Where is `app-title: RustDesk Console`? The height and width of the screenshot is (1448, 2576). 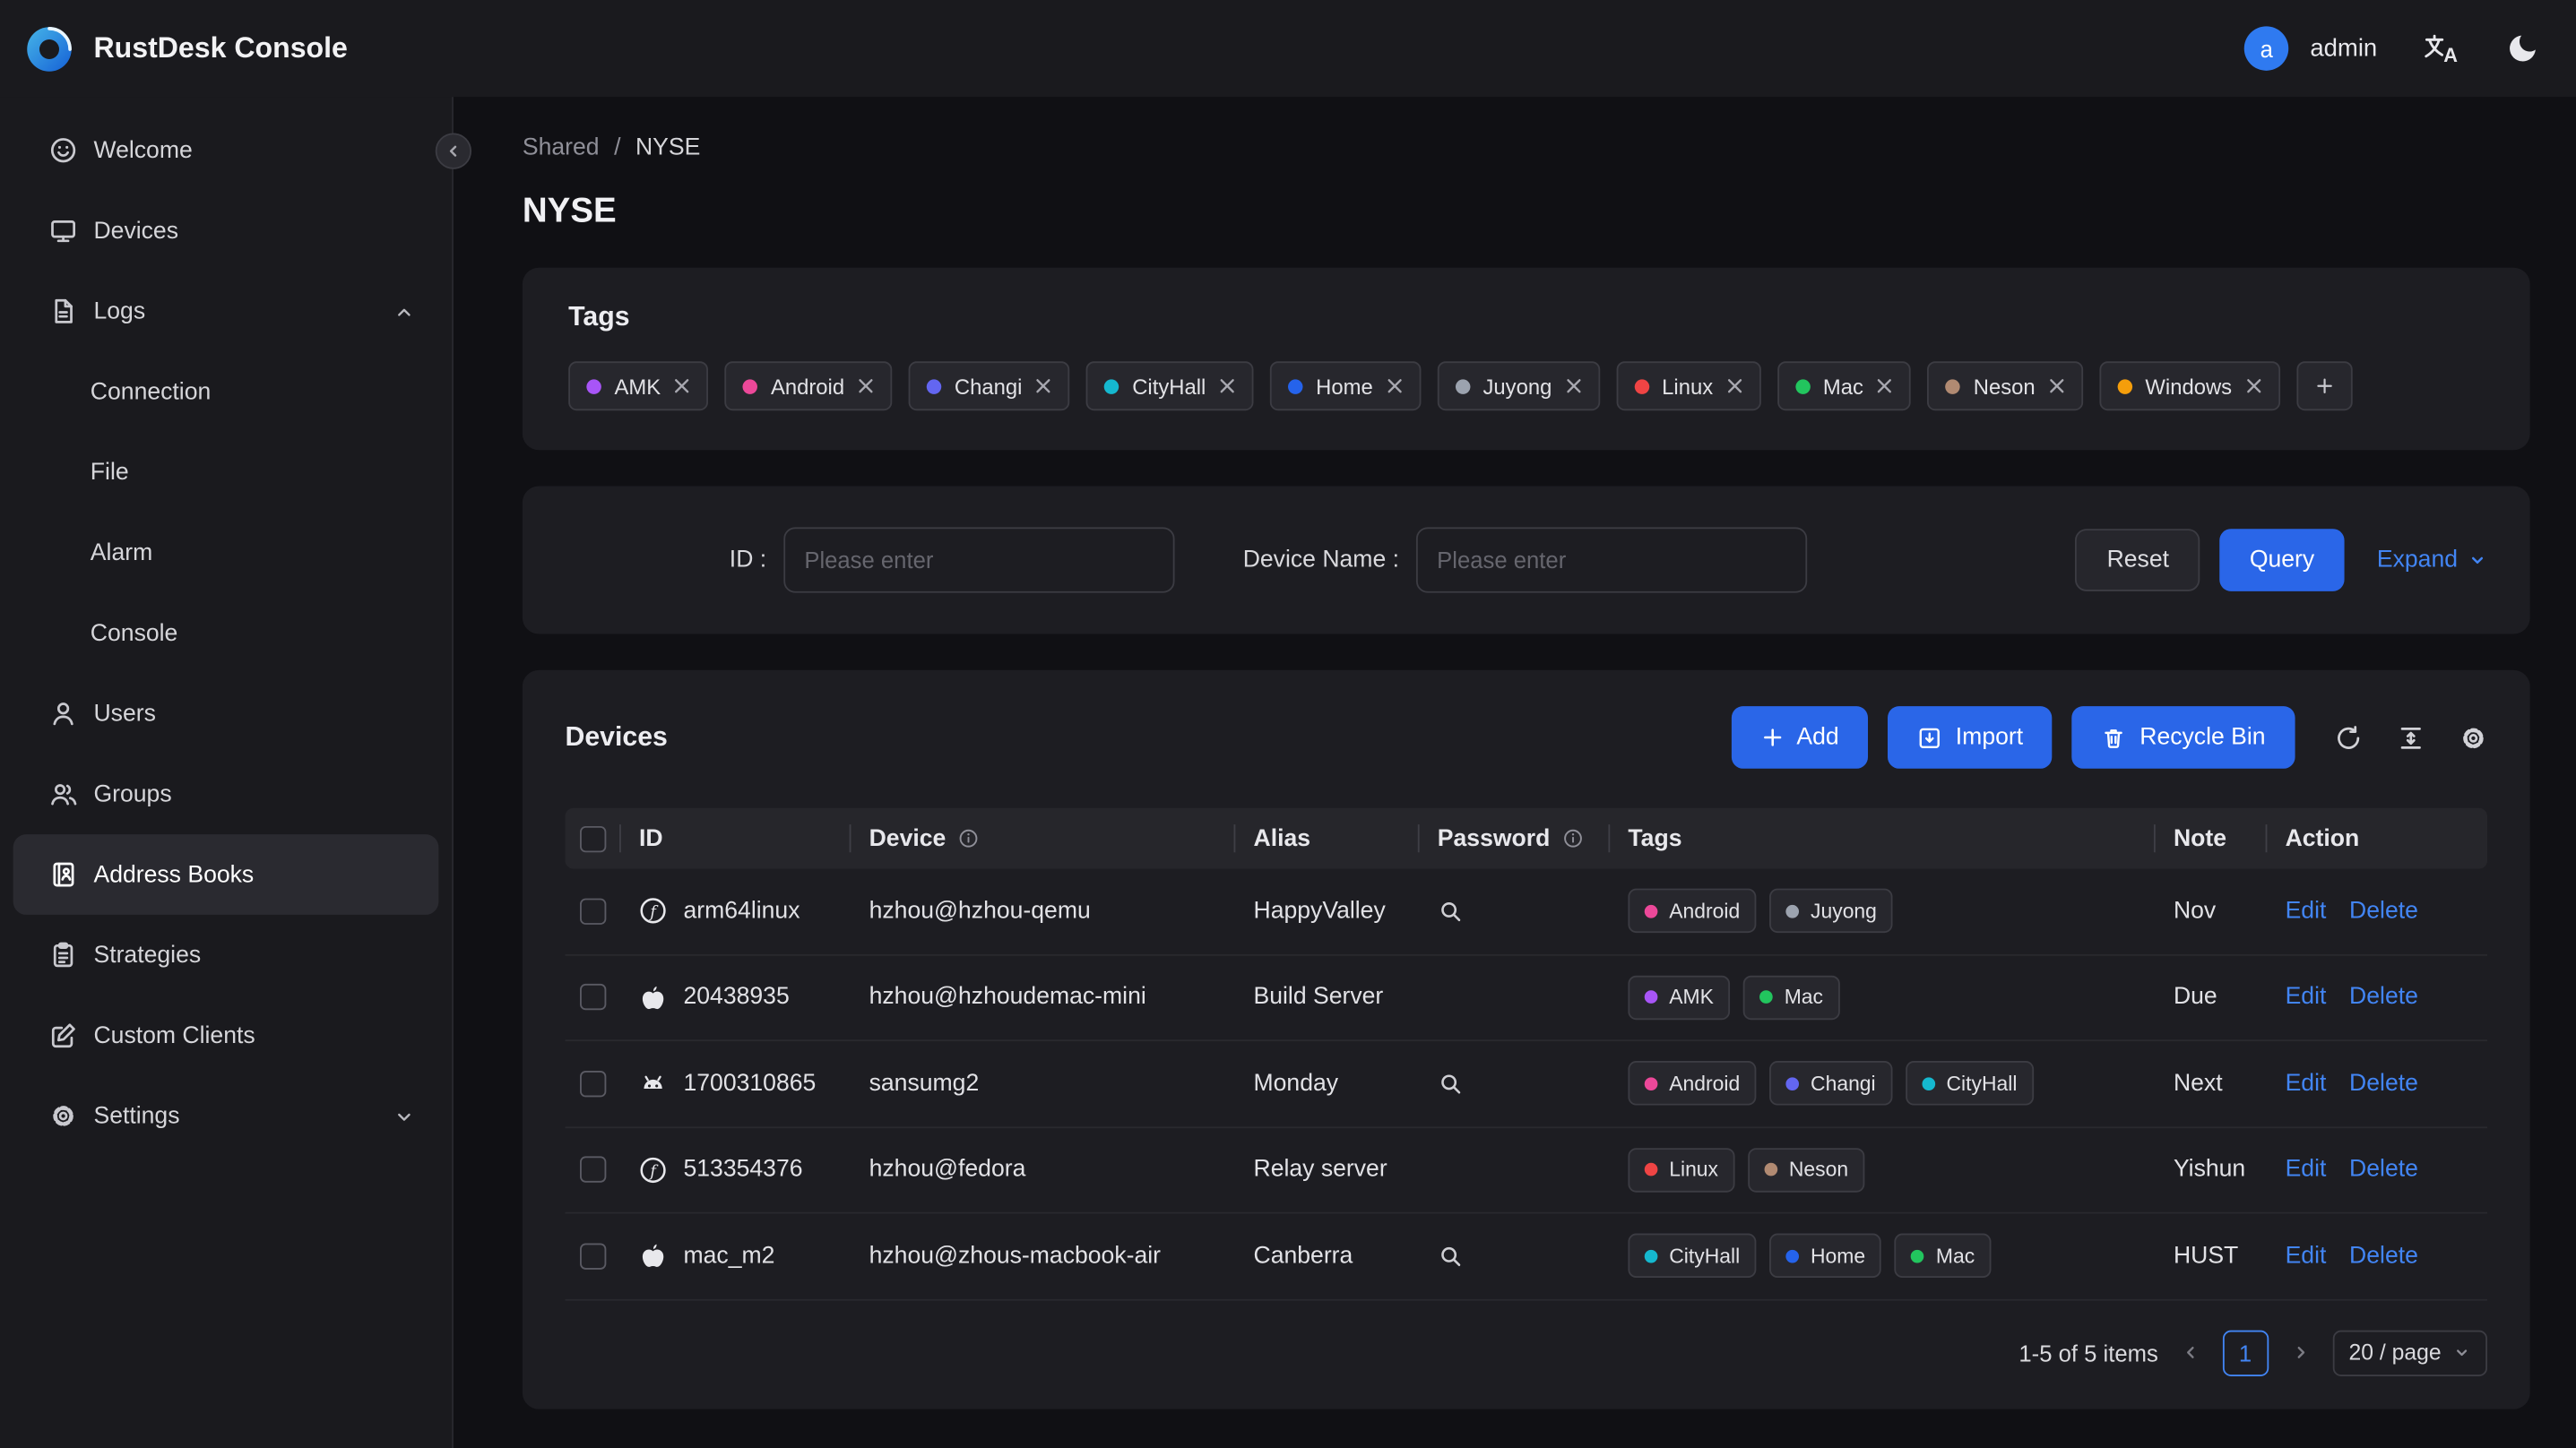 app-title: RustDesk Console is located at coordinates (220, 47).